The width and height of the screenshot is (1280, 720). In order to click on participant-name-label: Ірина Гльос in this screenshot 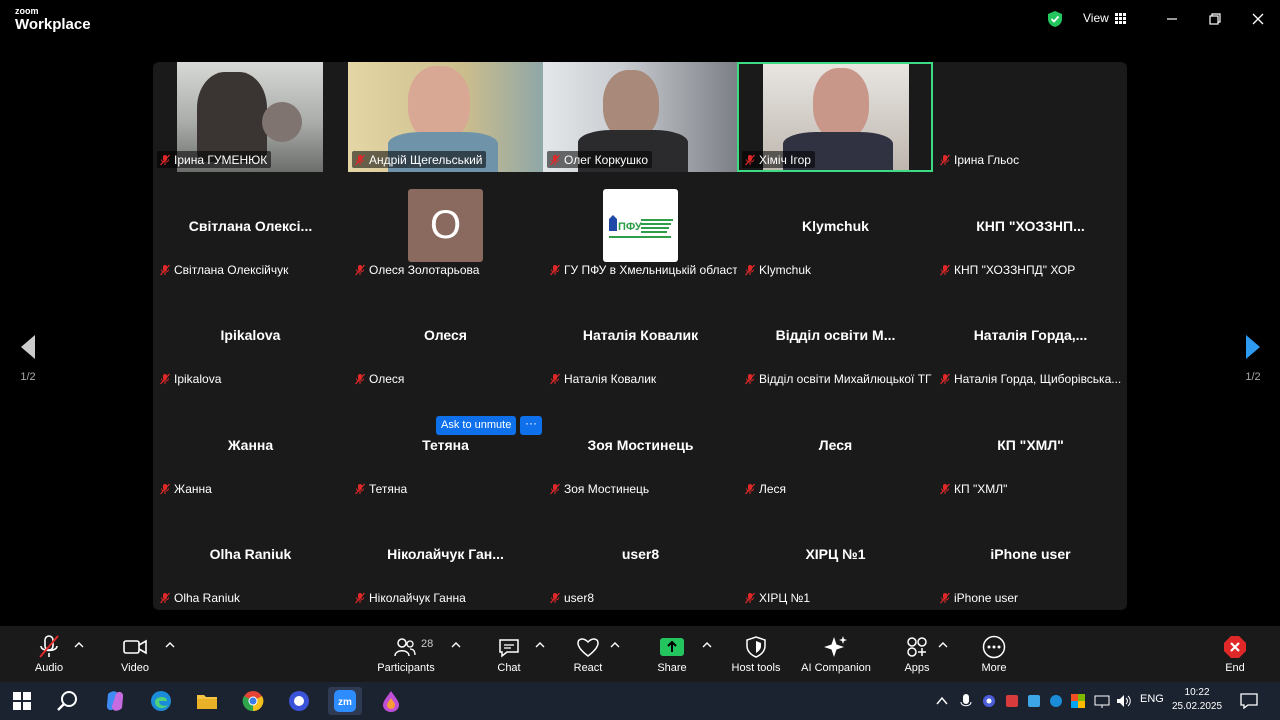, I will do `click(980, 159)`.